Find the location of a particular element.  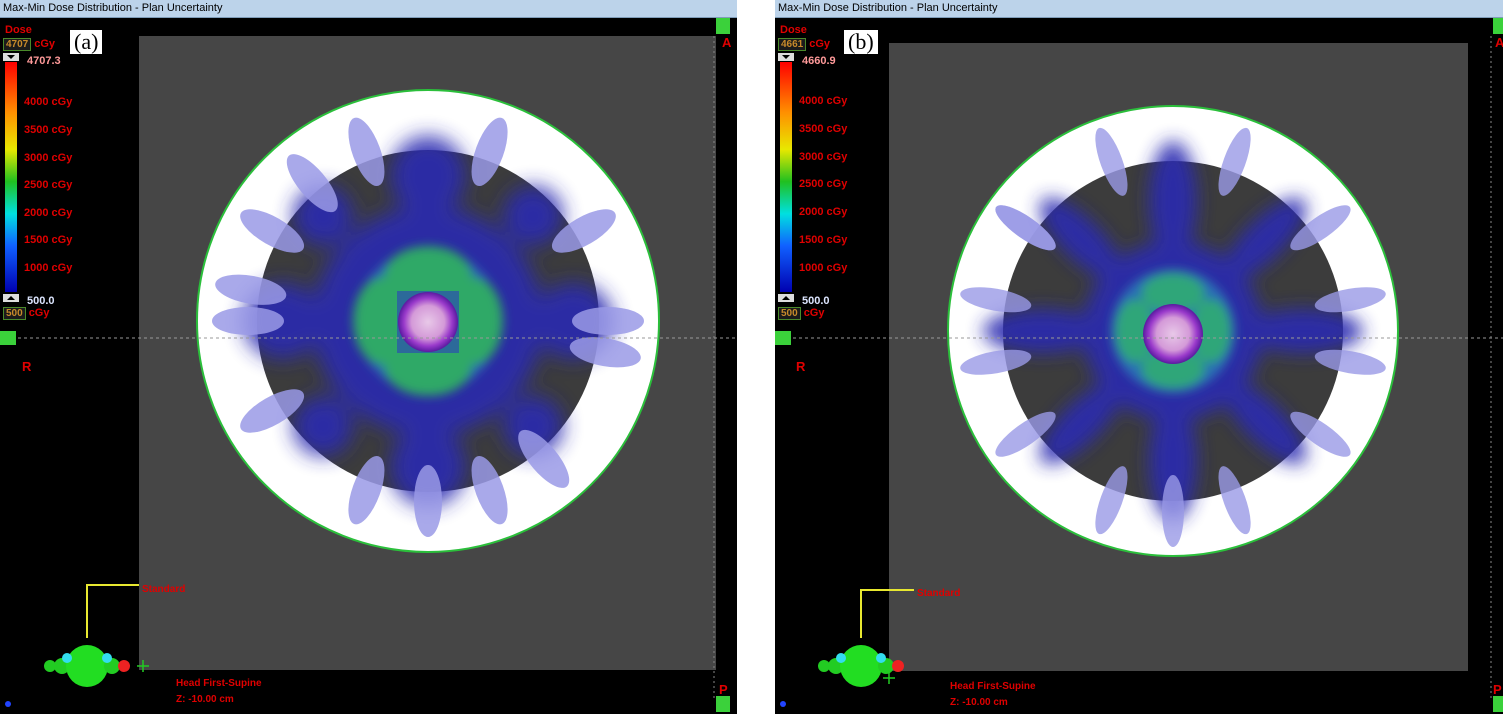

dose-max-row: 4661 cGy is located at coordinates (804, 44).